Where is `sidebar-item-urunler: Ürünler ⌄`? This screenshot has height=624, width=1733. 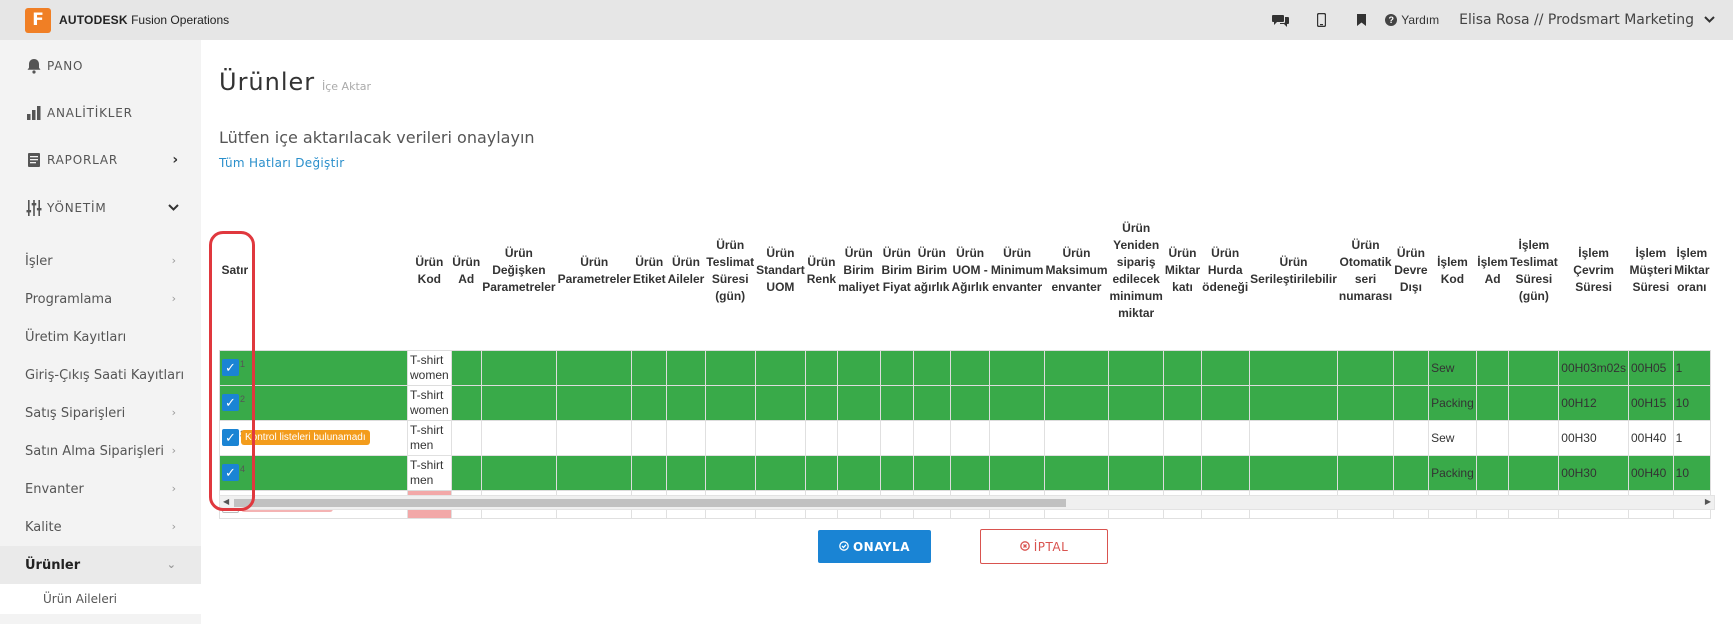 sidebar-item-urunler: Ürünler ⌄ is located at coordinates (100, 565).